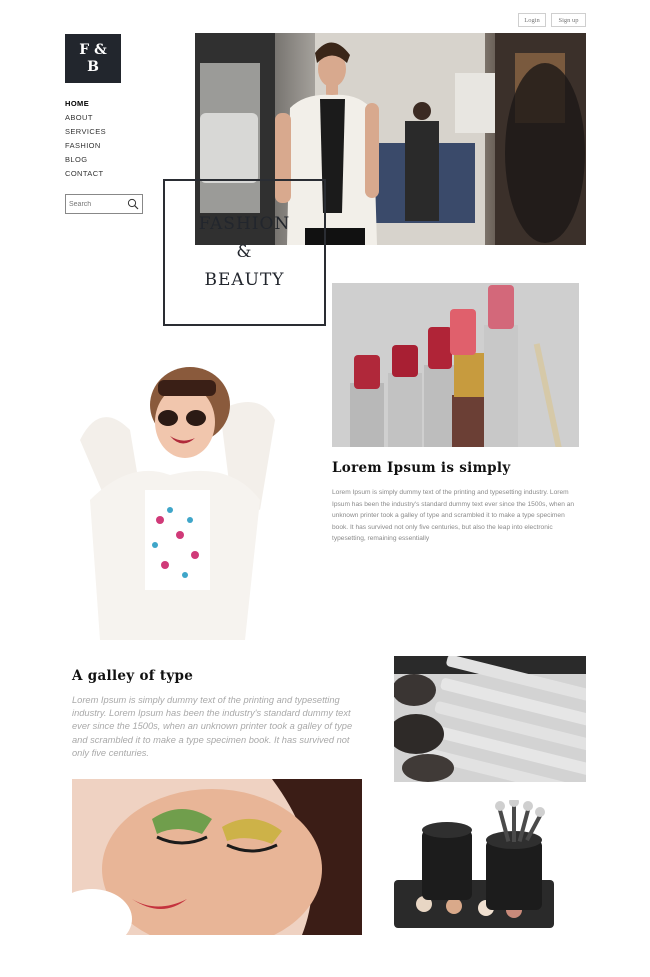 This screenshot has height=977, width=650. Describe the element at coordinates (98, 204) in the screenshot. I see `search-input` at that location.